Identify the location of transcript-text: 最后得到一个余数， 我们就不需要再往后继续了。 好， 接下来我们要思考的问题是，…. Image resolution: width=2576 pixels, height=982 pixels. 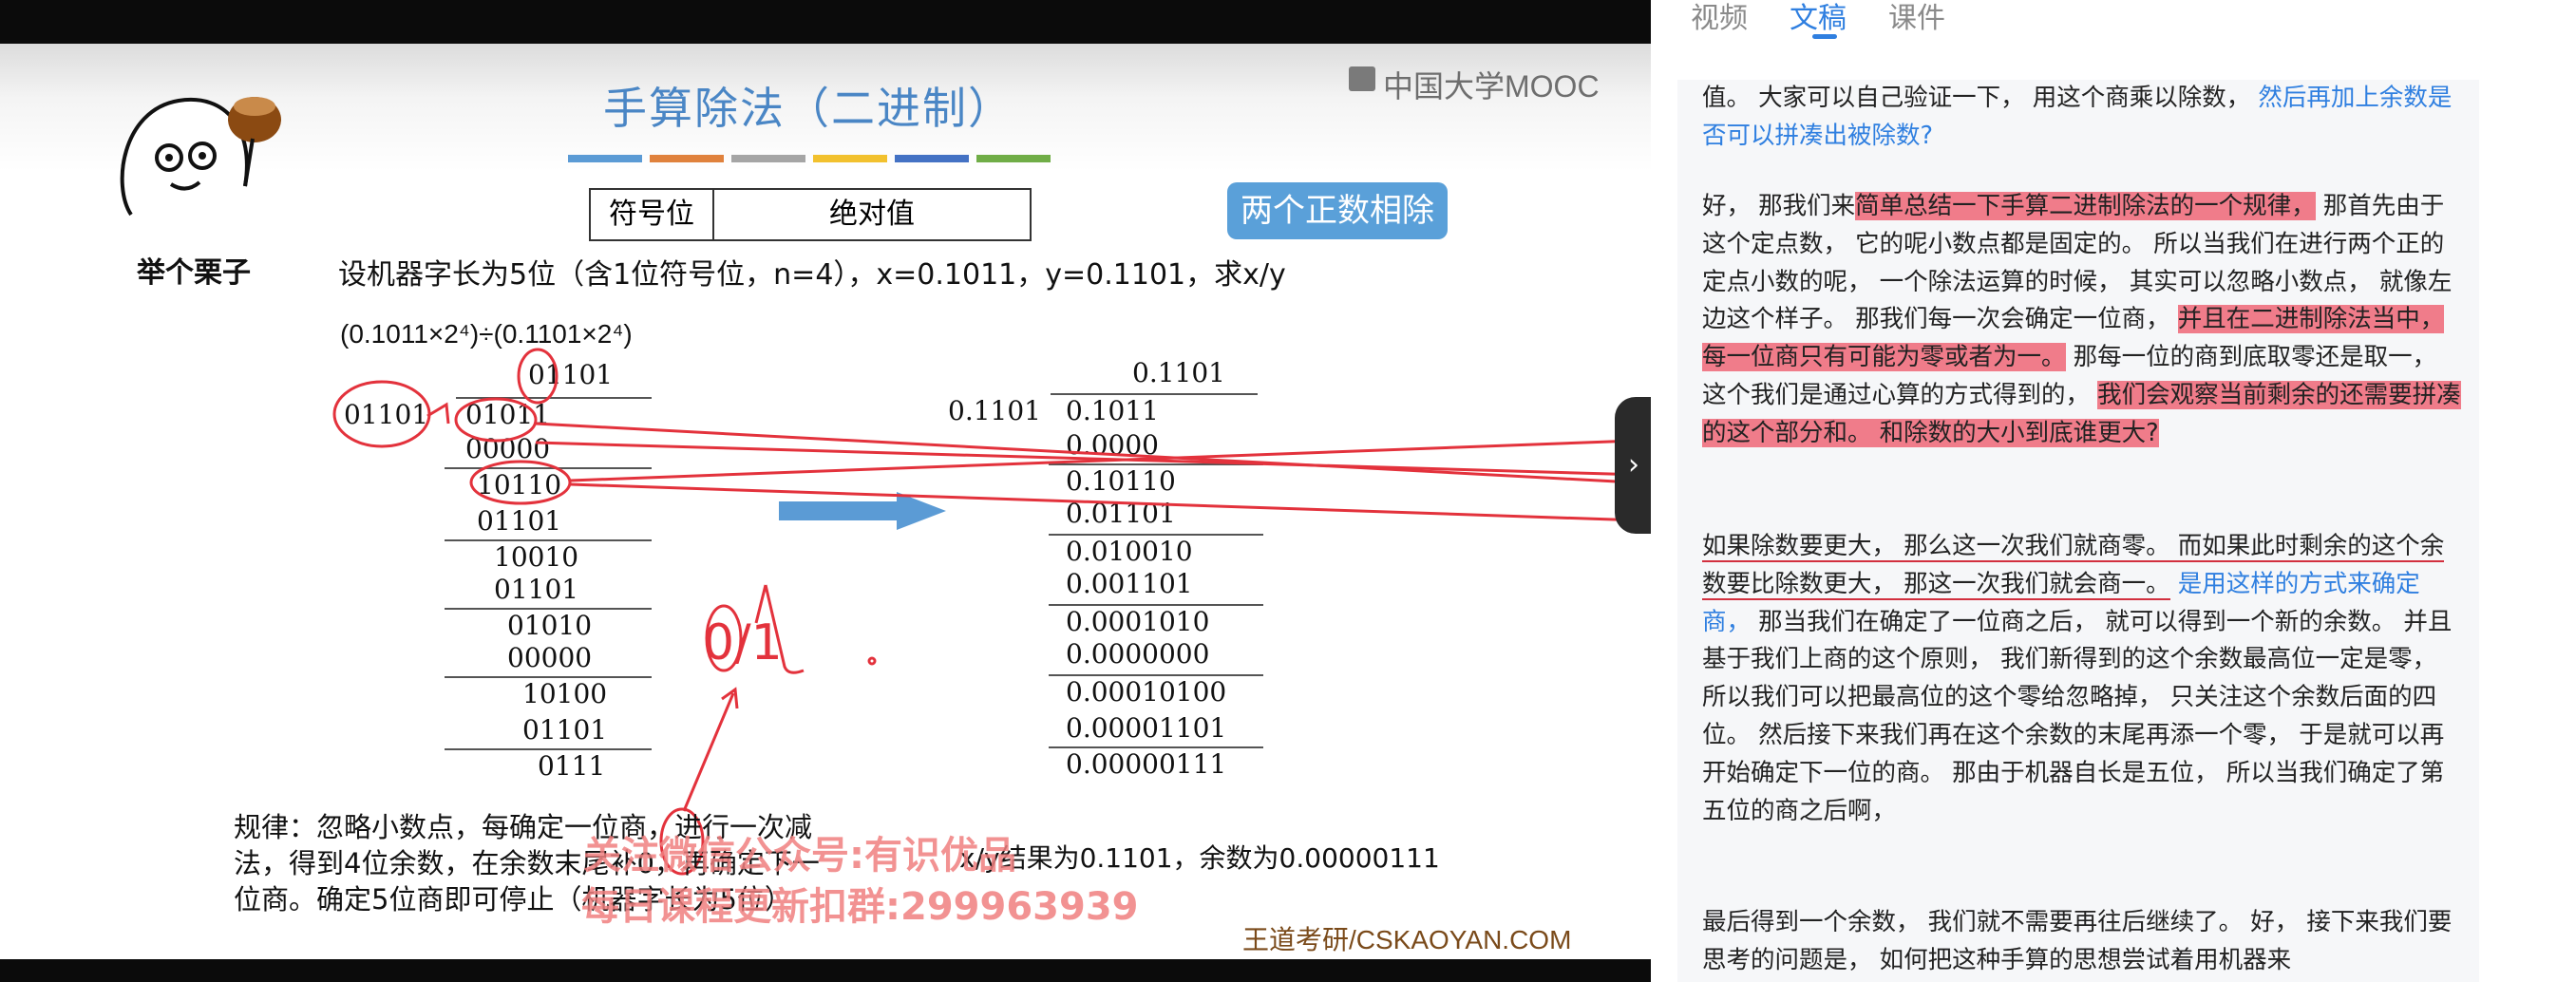
(2077, 941).